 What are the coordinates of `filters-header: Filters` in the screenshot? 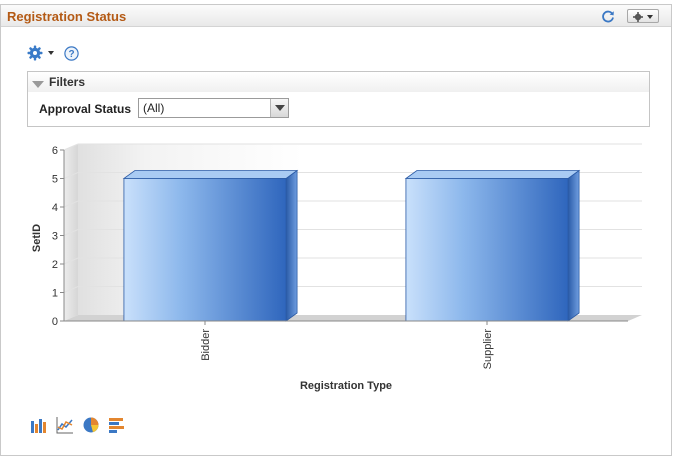 It's located at (338, 82).